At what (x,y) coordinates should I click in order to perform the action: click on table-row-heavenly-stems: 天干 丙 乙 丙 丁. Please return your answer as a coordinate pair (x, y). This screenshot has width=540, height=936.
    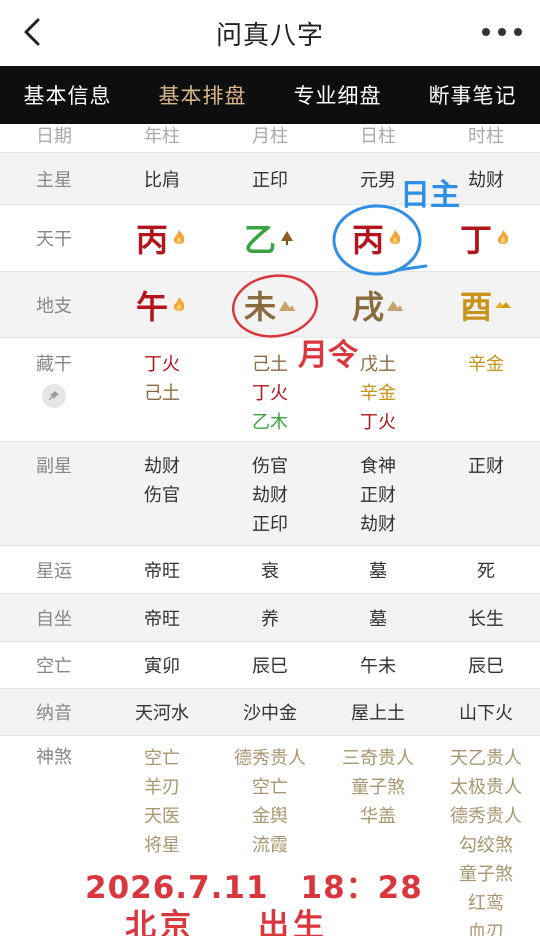
    Looking at the image, I should click on (270, 237).